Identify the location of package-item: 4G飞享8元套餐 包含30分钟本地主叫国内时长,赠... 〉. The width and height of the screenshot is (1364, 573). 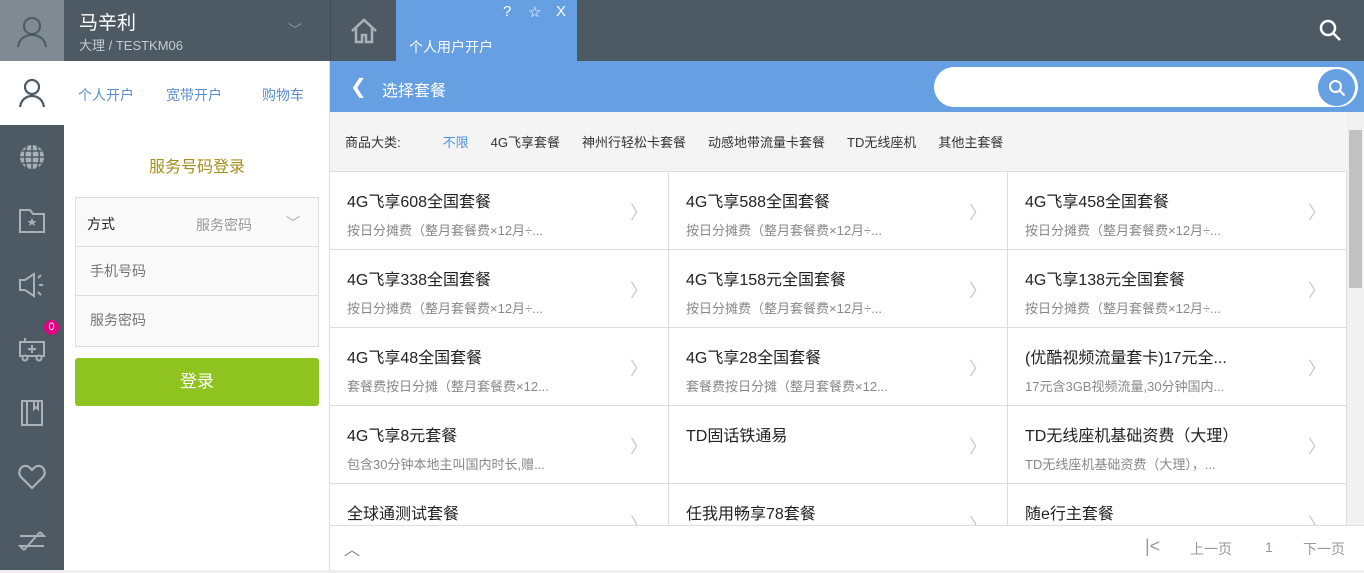
(499, 445).